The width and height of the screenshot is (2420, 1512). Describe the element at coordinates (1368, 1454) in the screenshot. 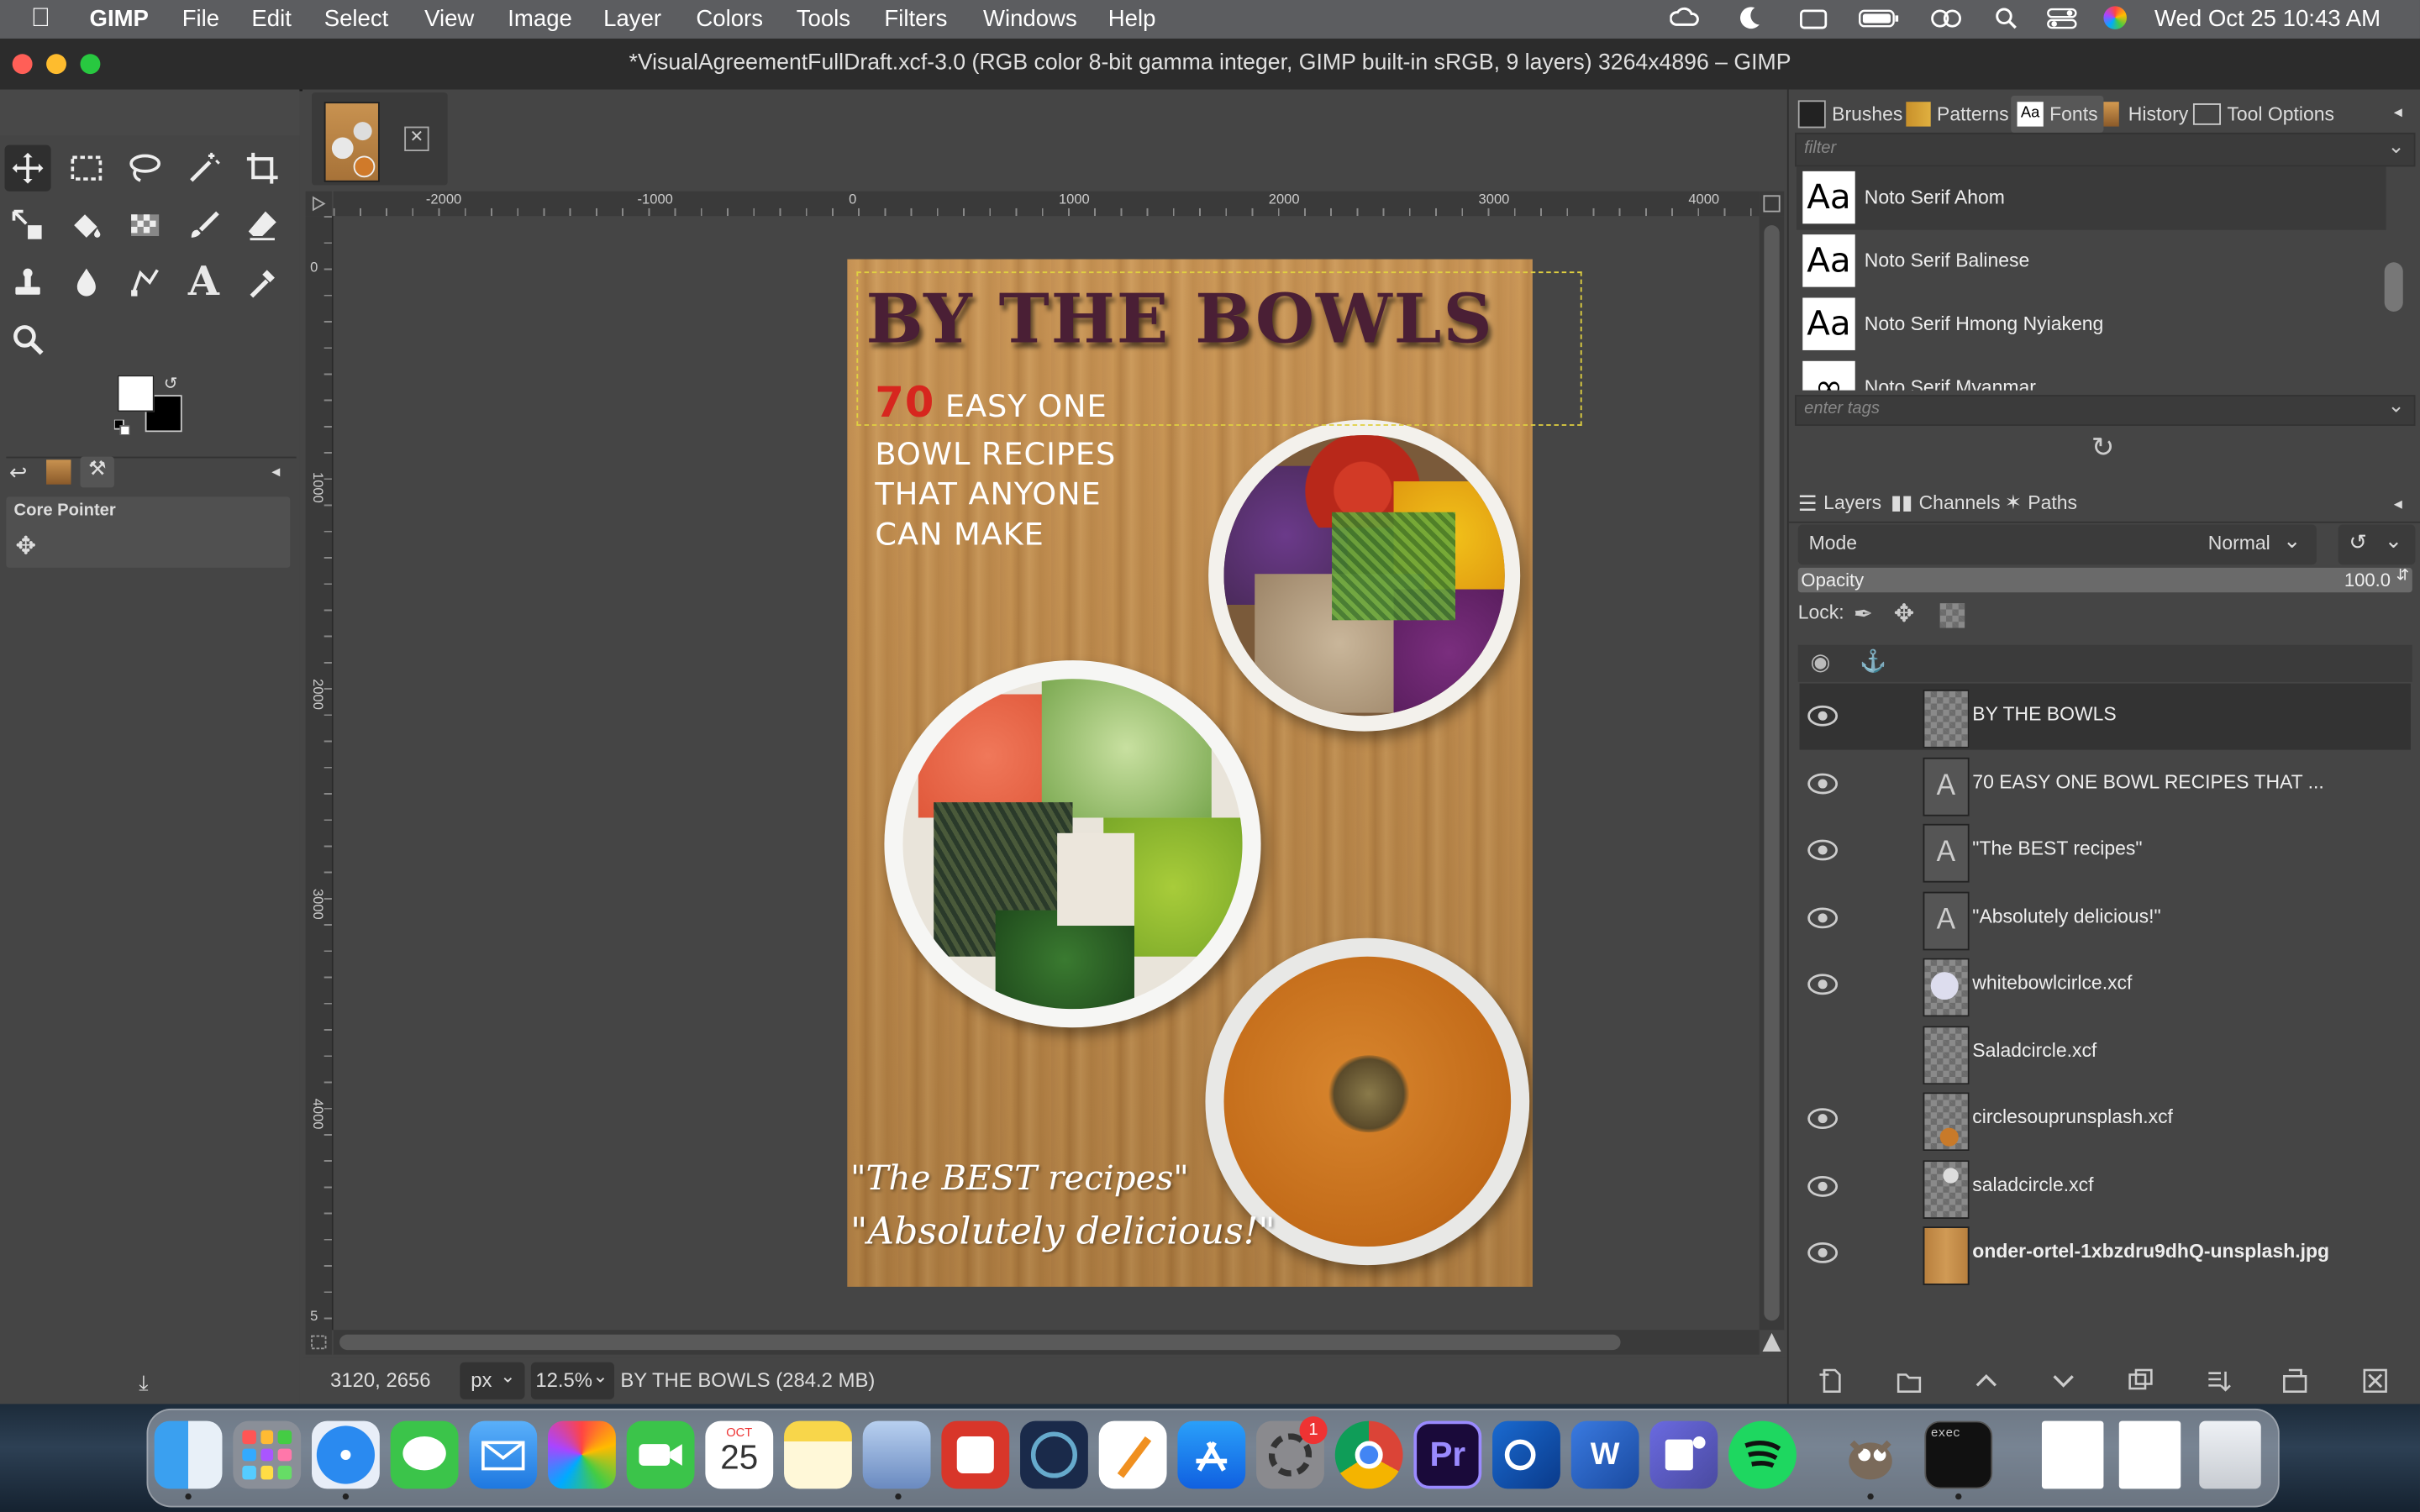

I see `chrome-app-icon` at that location.